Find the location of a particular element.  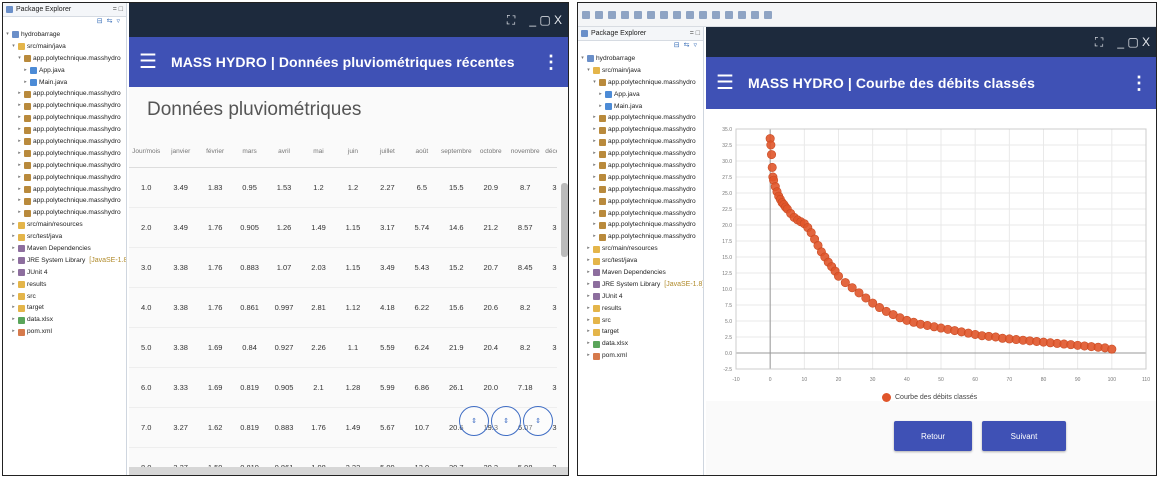

tree-item: ▸ src/test/java is located at coordinates (640, 261).